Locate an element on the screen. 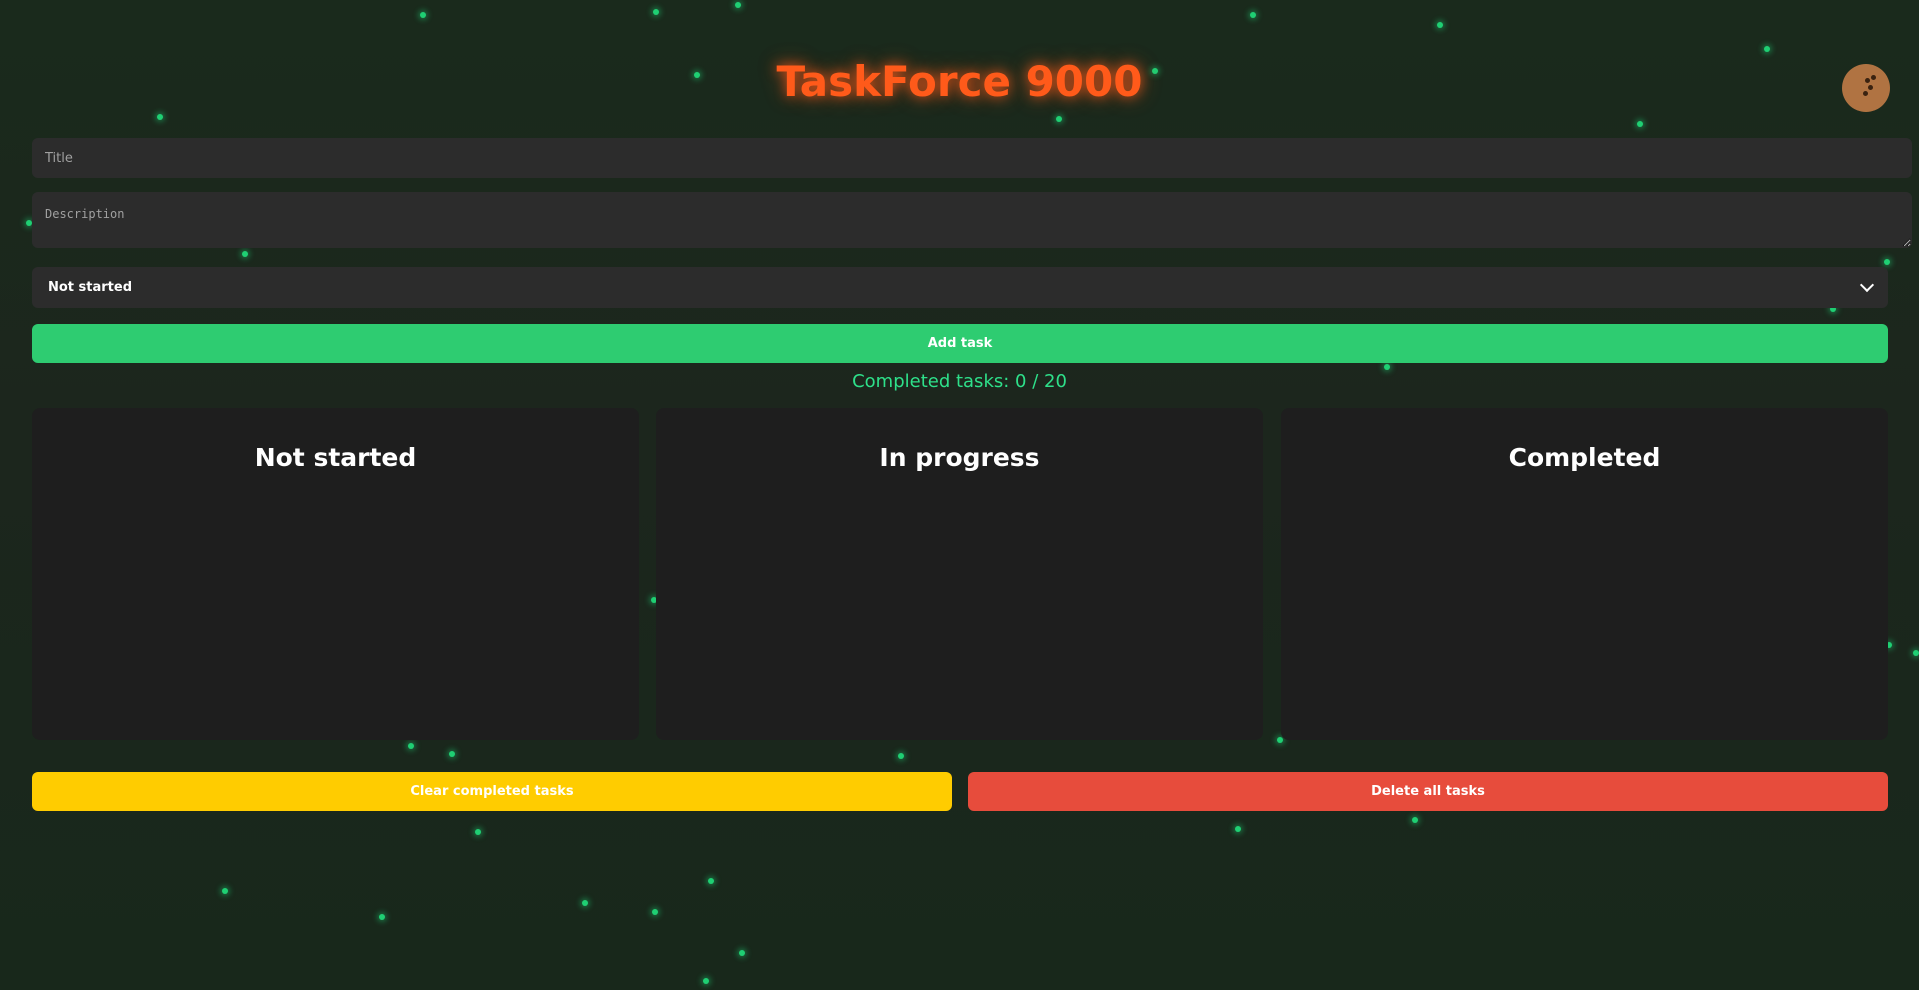  column-title: Not started is located at coordinates (335, 457).